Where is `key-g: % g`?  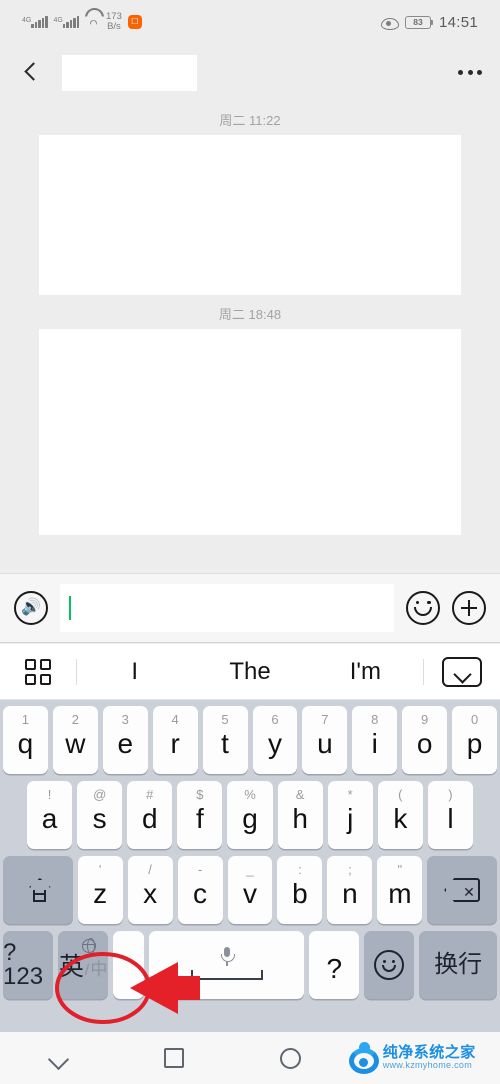
key-g: % g is located at coordinates (250, 815).